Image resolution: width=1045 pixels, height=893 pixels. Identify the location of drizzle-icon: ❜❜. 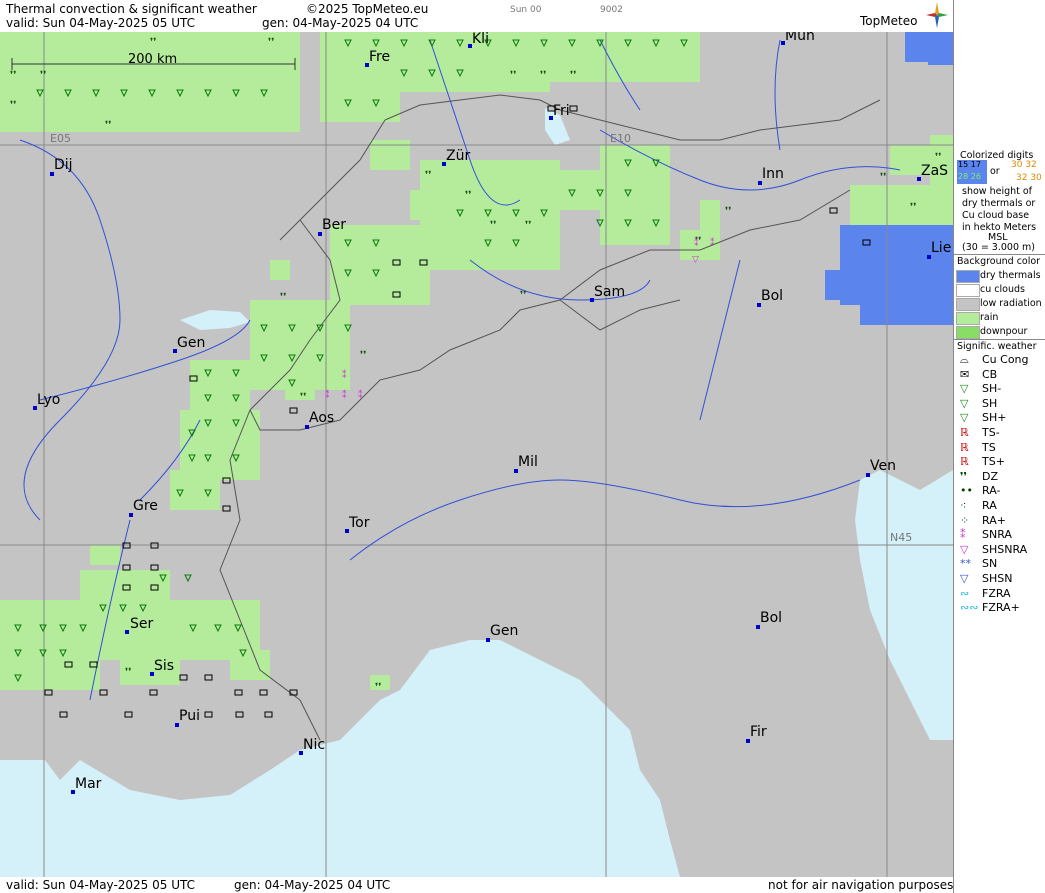
(964, 476).